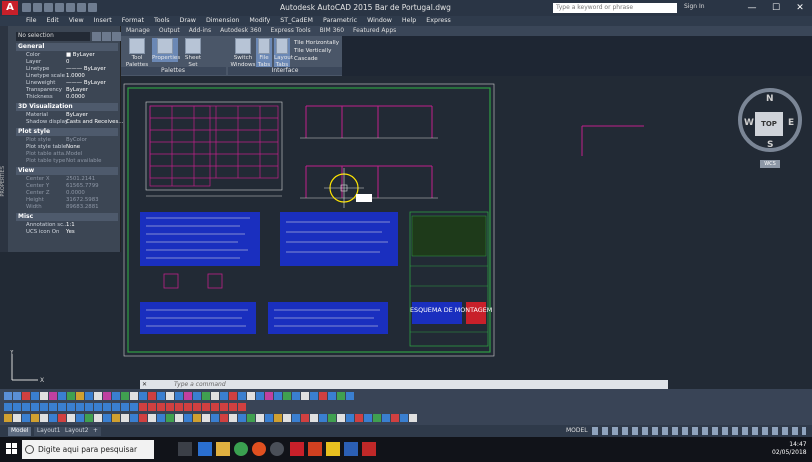 Image resolution: width=812 pixels, height=462 pixels. Describe the element at coordinates (259, 20) in the screenshot. I see `menu-modify: Modify` at that location.